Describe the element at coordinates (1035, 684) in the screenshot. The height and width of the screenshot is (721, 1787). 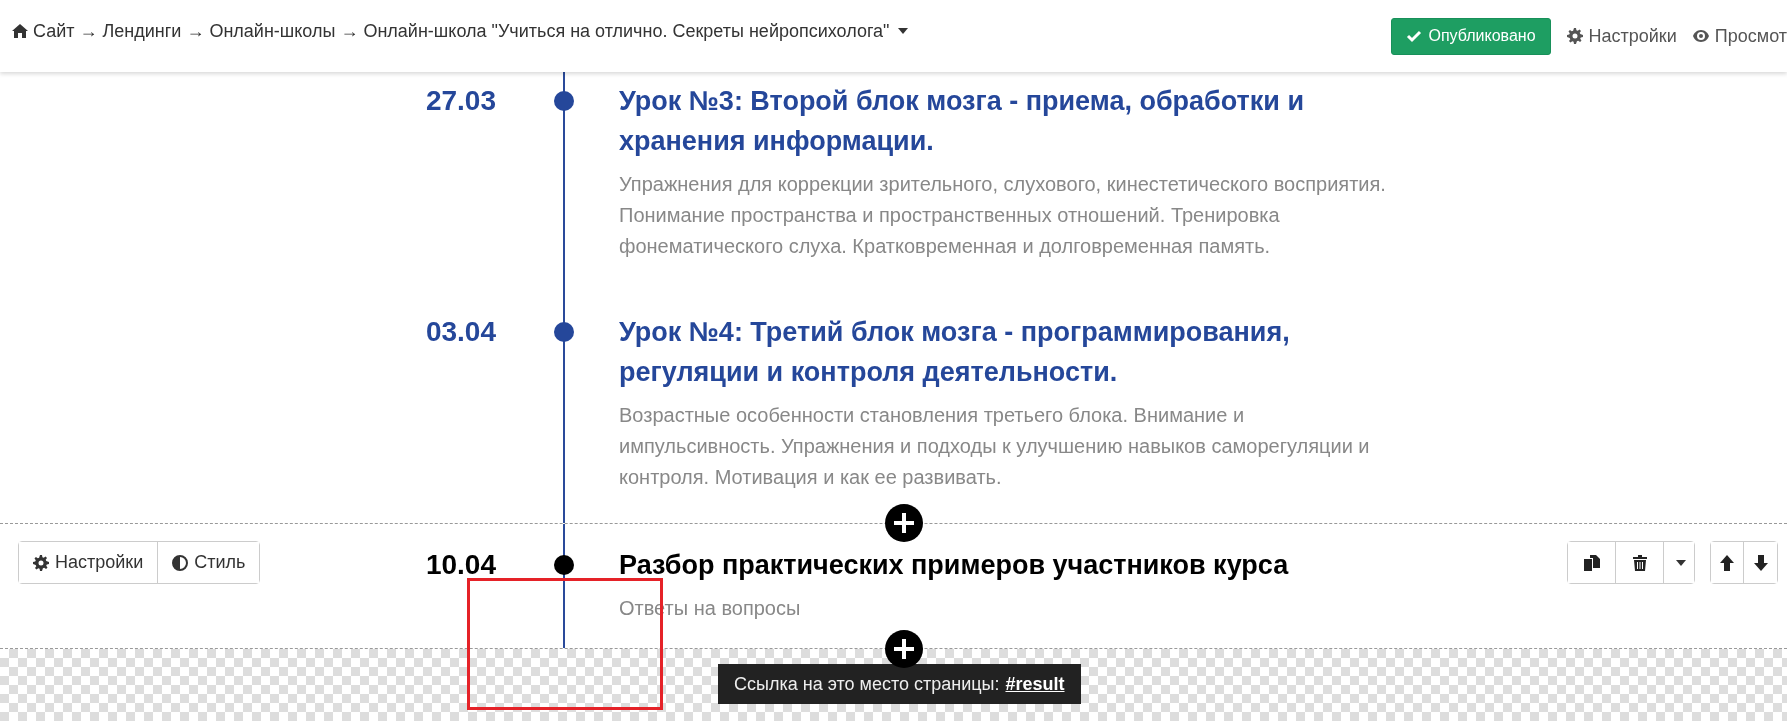
I see `anchor-link: #result` at that location.